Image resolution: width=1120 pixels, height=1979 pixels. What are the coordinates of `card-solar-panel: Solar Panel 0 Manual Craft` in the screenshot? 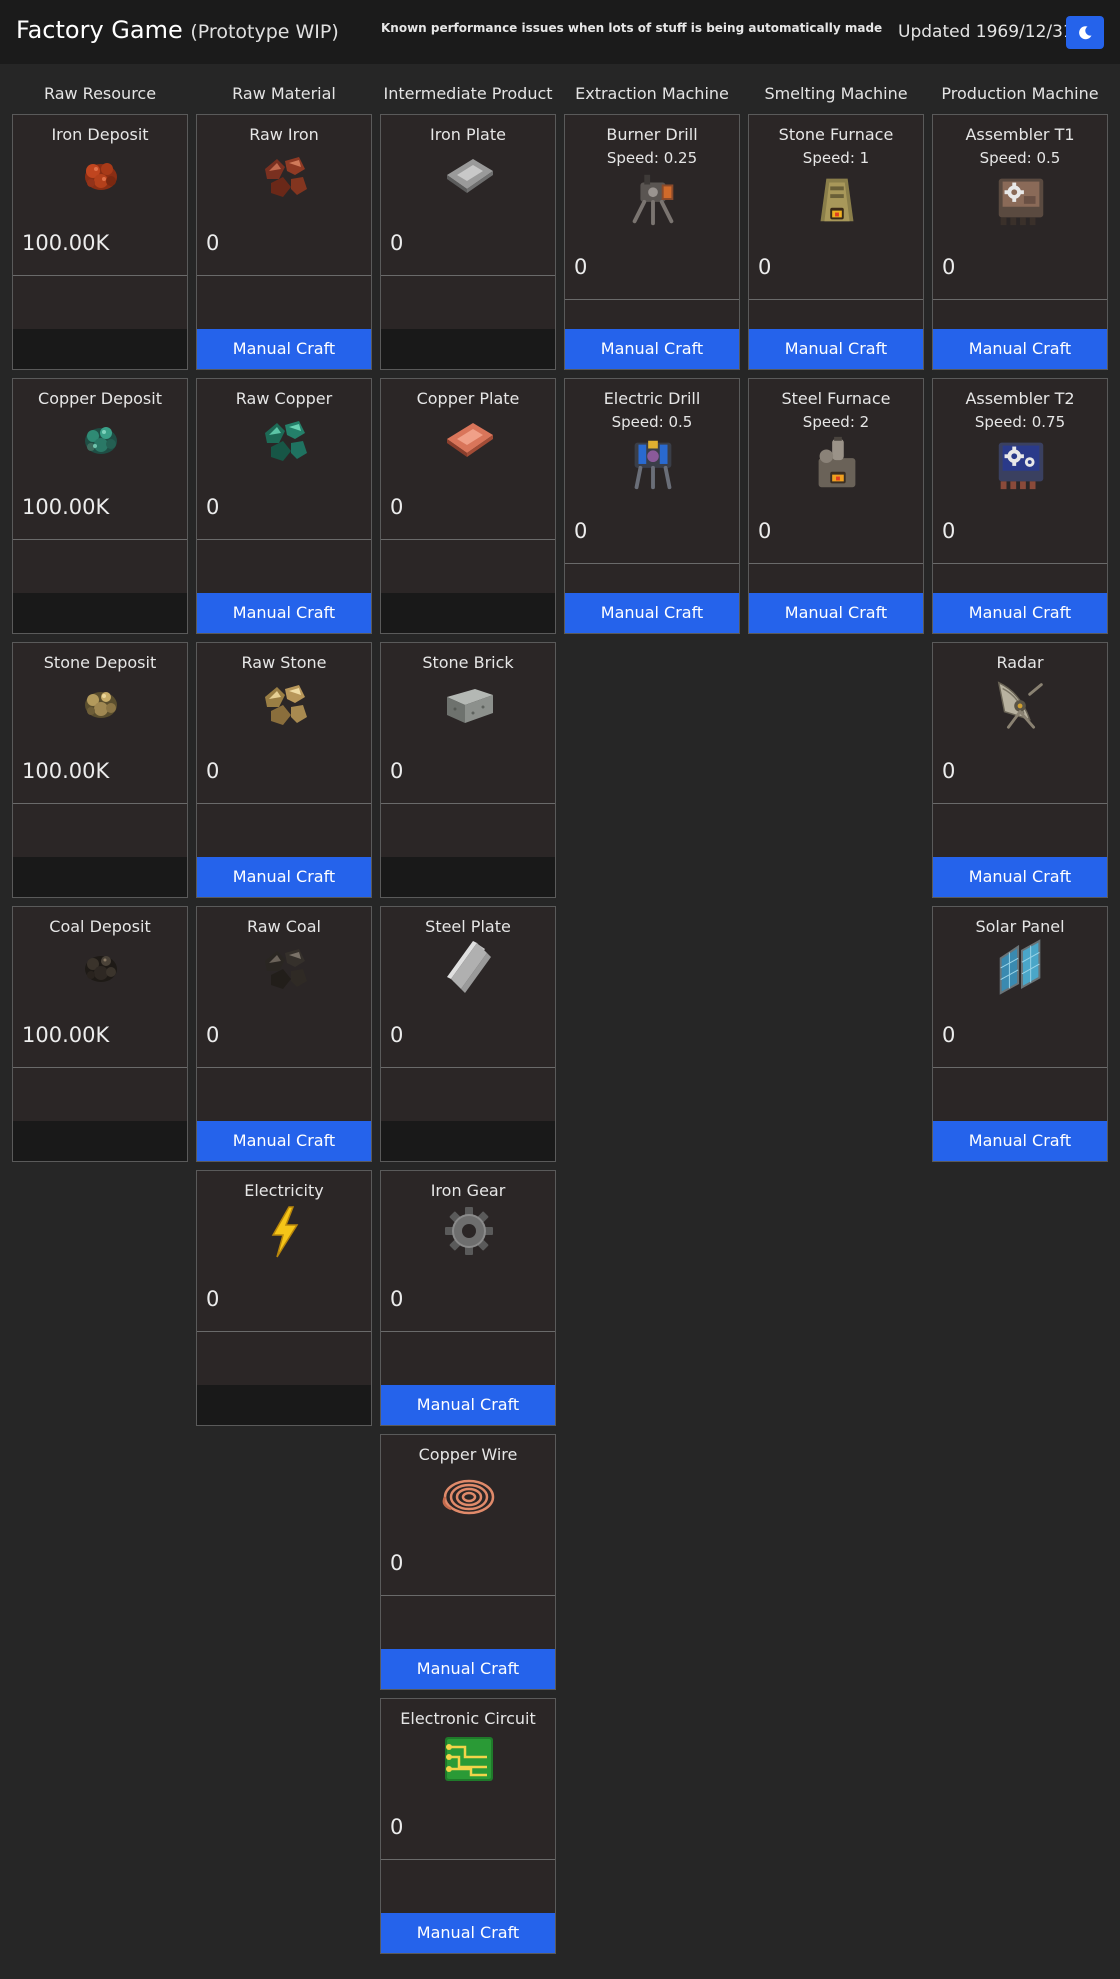 It's located at (1020, 1034).